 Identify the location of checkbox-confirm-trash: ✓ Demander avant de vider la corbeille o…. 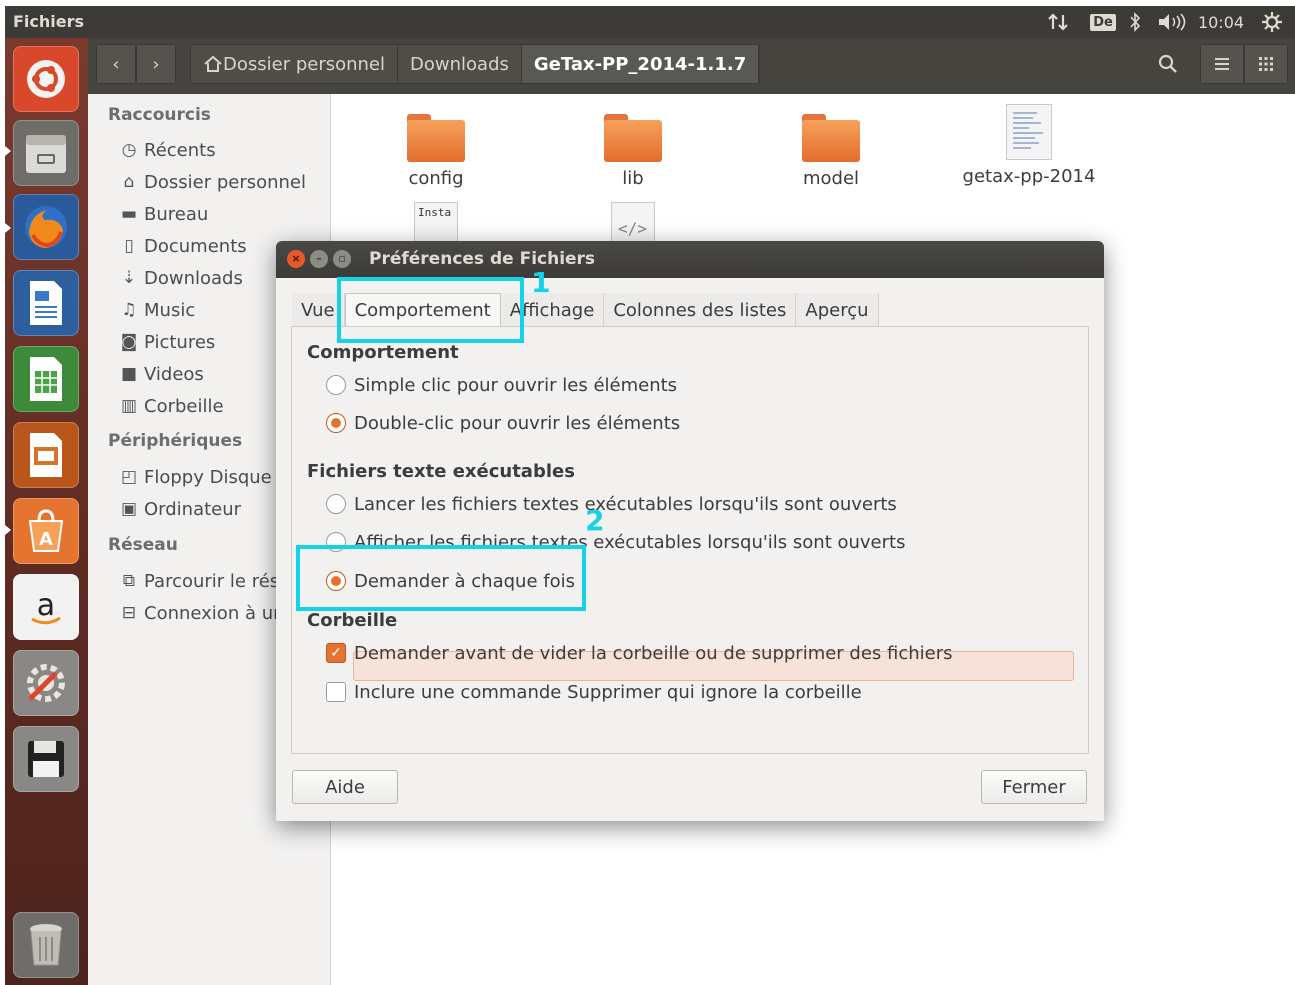
(639, 653).